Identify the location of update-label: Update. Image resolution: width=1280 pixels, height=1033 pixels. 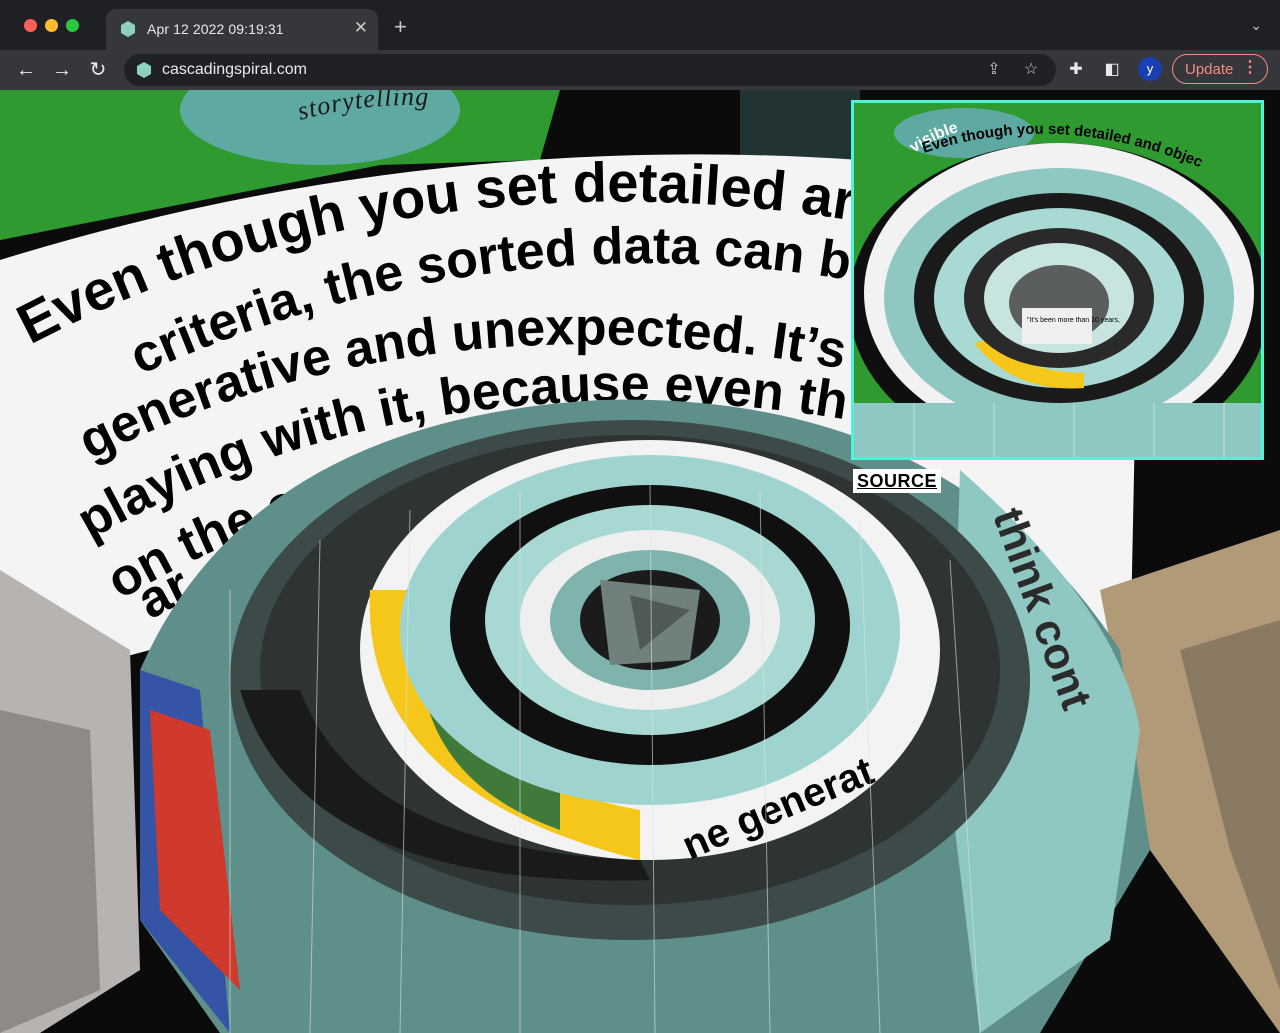
(1209, 69).